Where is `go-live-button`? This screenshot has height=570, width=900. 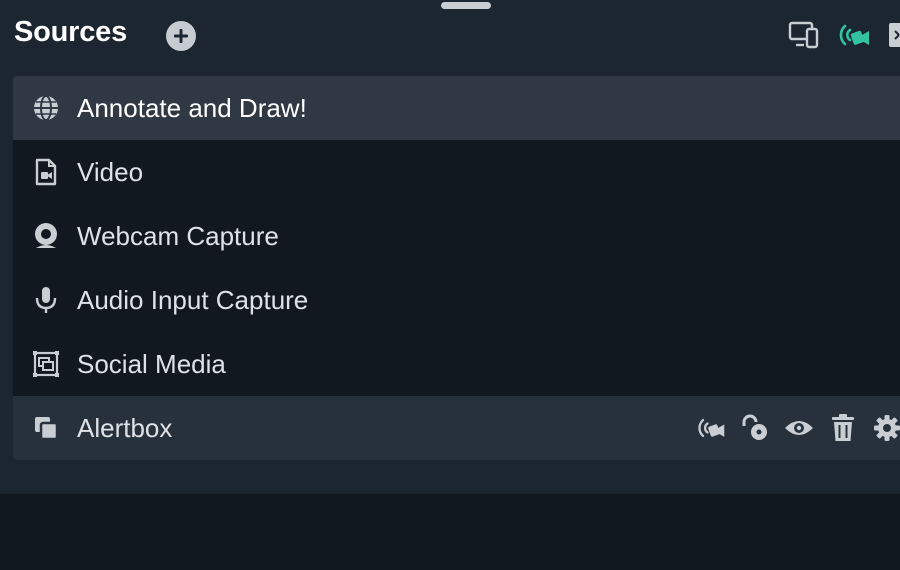 go-live-button is located at coordinates (854, 35).